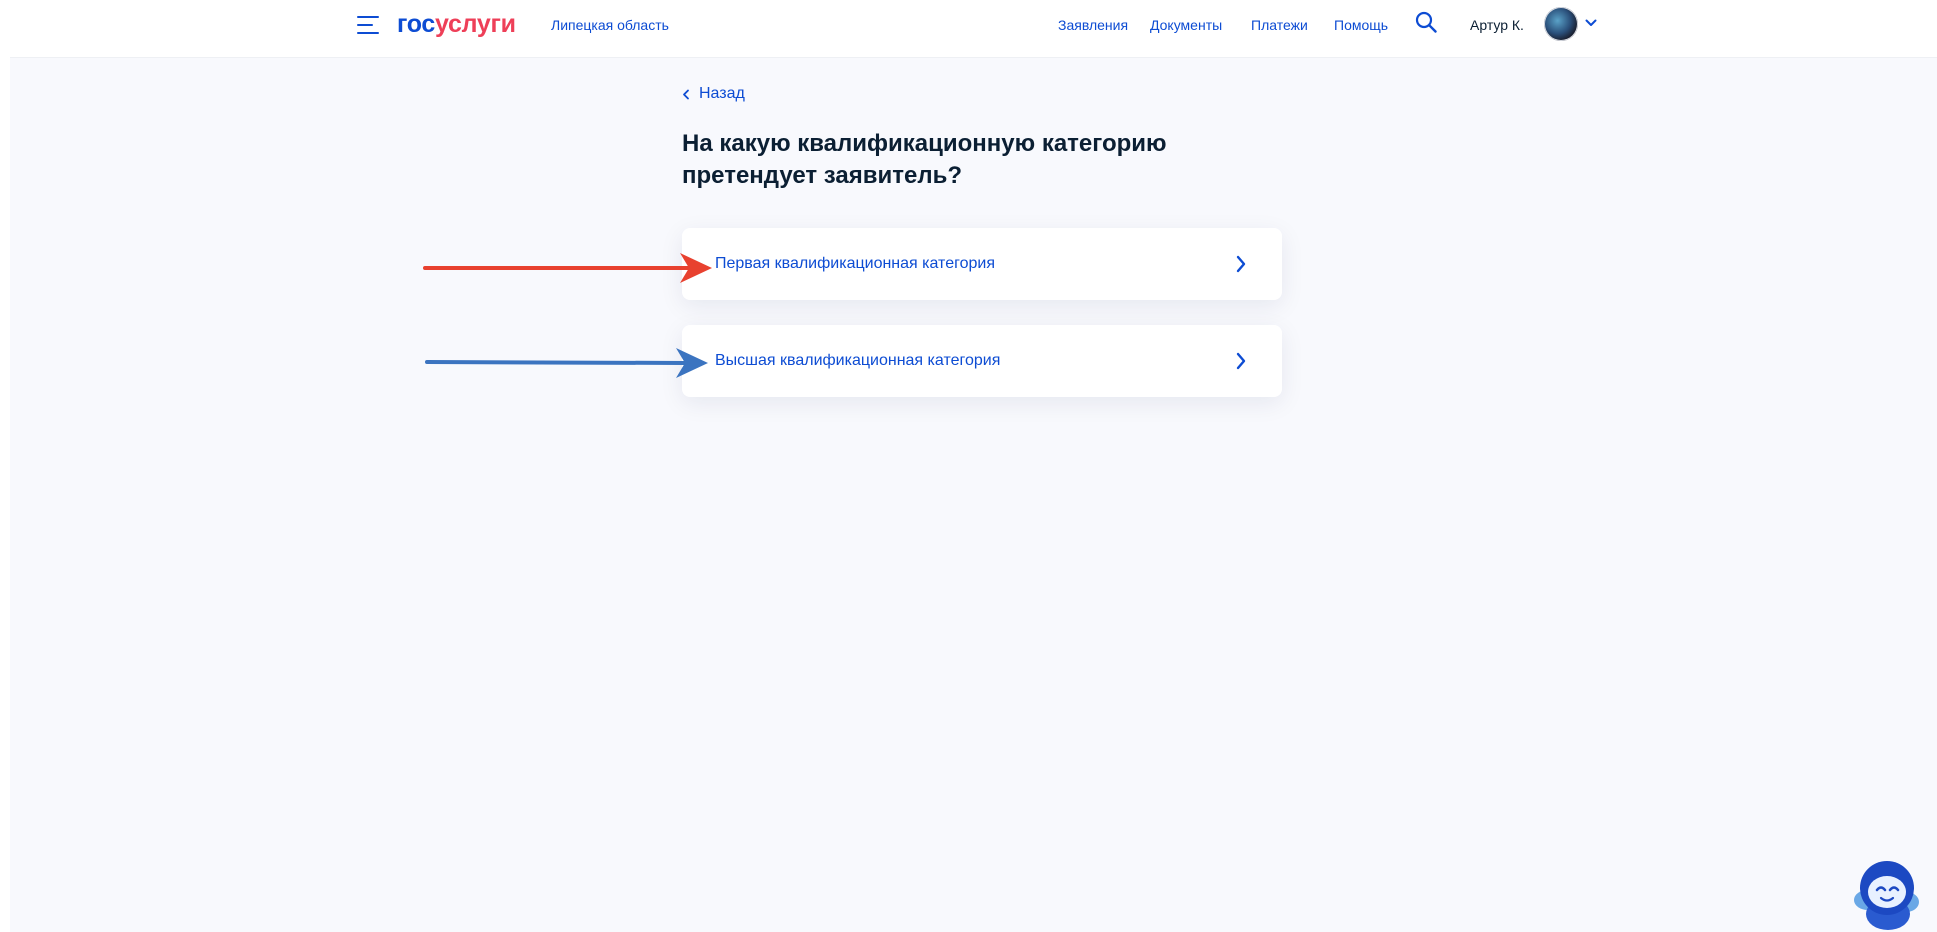 The image size is (1937, 932). Describe the element at coordinates (1361, 25) in the screenshot. I see `nav-help: Помощь` at that location.